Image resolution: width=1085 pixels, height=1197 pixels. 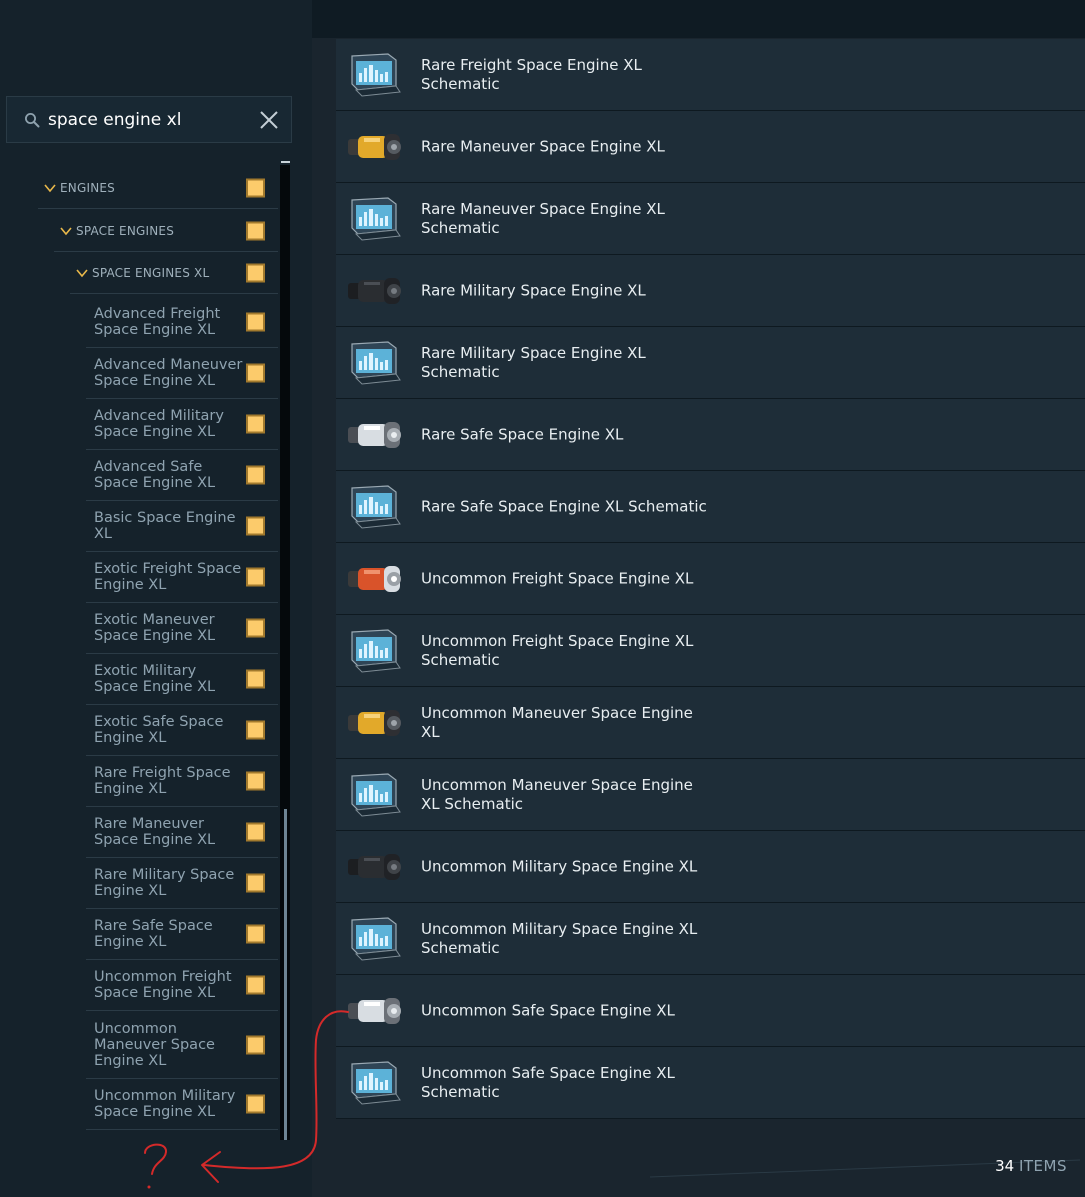 I want to click on tree-scrollbar-cap, so click(x=285, y=162).